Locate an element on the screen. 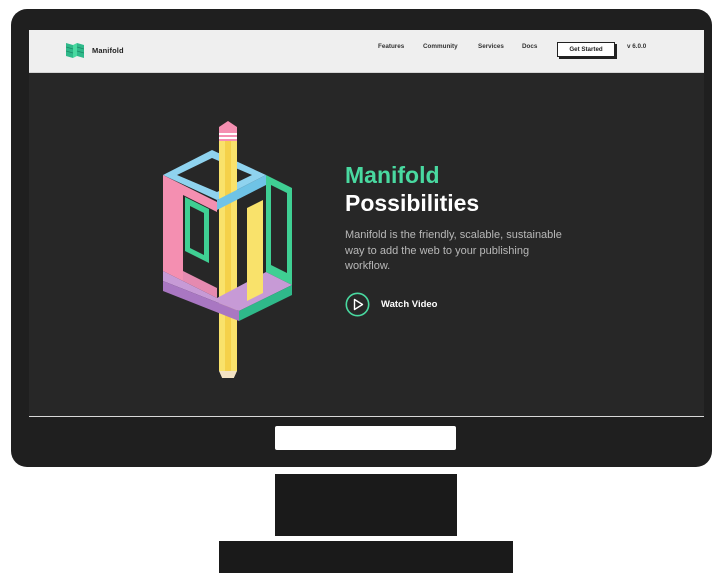 Image resolution: width=712 pixels, height=573 pixels. hero-title-accent: Manifold is located at coordinates (392, 175).